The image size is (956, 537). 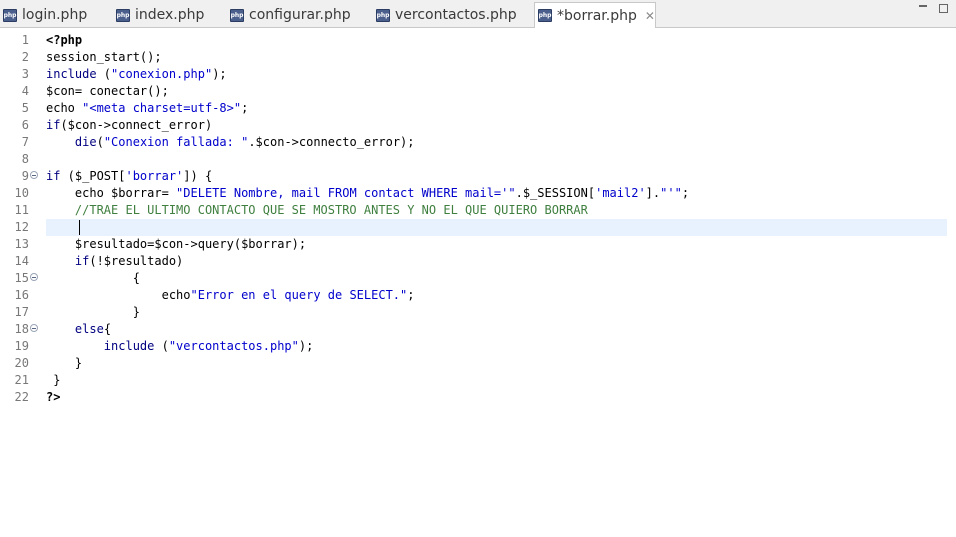 I want to click on code-line: 16 echo"Error en el query de SELECT.";, so click(x=478, y=295).